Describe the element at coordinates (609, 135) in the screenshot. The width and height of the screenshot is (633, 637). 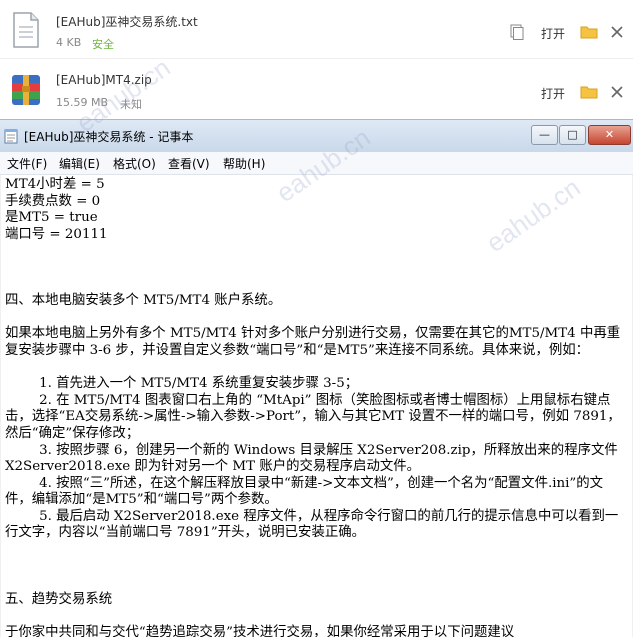
I see `close-window-button: ✕` at that location.